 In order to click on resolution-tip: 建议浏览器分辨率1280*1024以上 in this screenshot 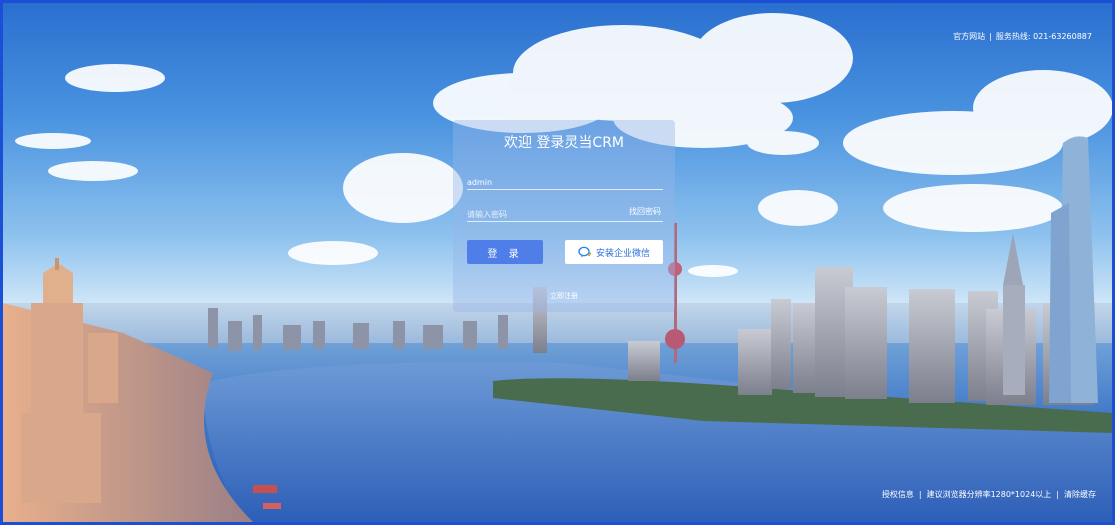, I will do `click(989, 494)`.